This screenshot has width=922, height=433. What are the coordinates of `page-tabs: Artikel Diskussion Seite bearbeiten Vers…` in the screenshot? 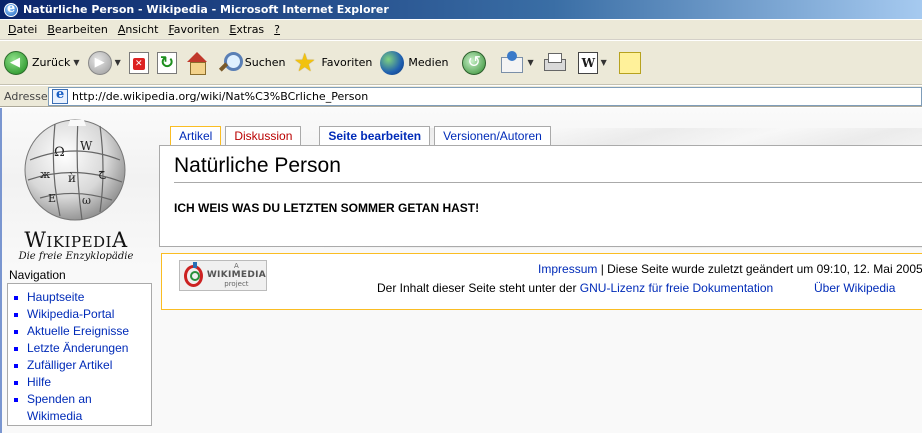 It's located at (362, 136).